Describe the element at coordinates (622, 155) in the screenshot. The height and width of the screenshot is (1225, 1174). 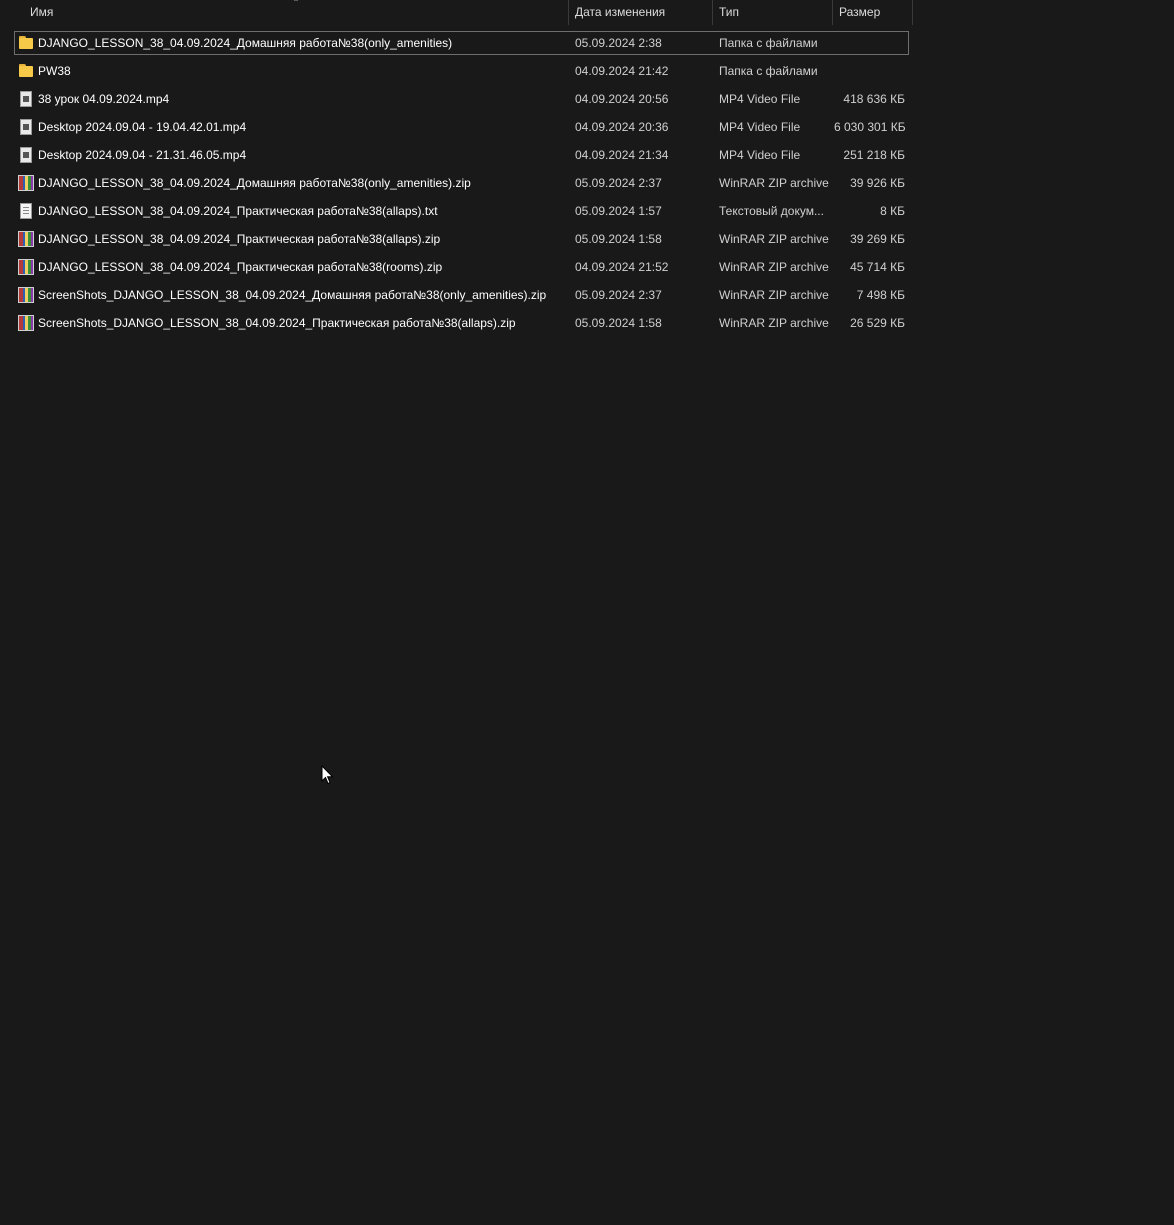
I see `file-date: 04.09.2024 21:34` at that location.